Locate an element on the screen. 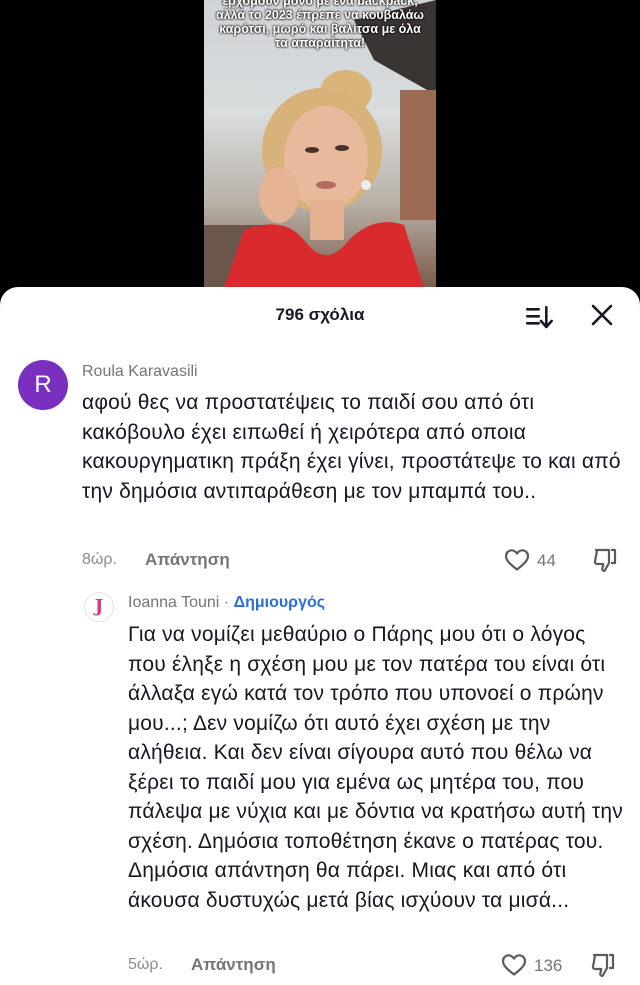  like-count: 44 is located at coordinates (546, 560).